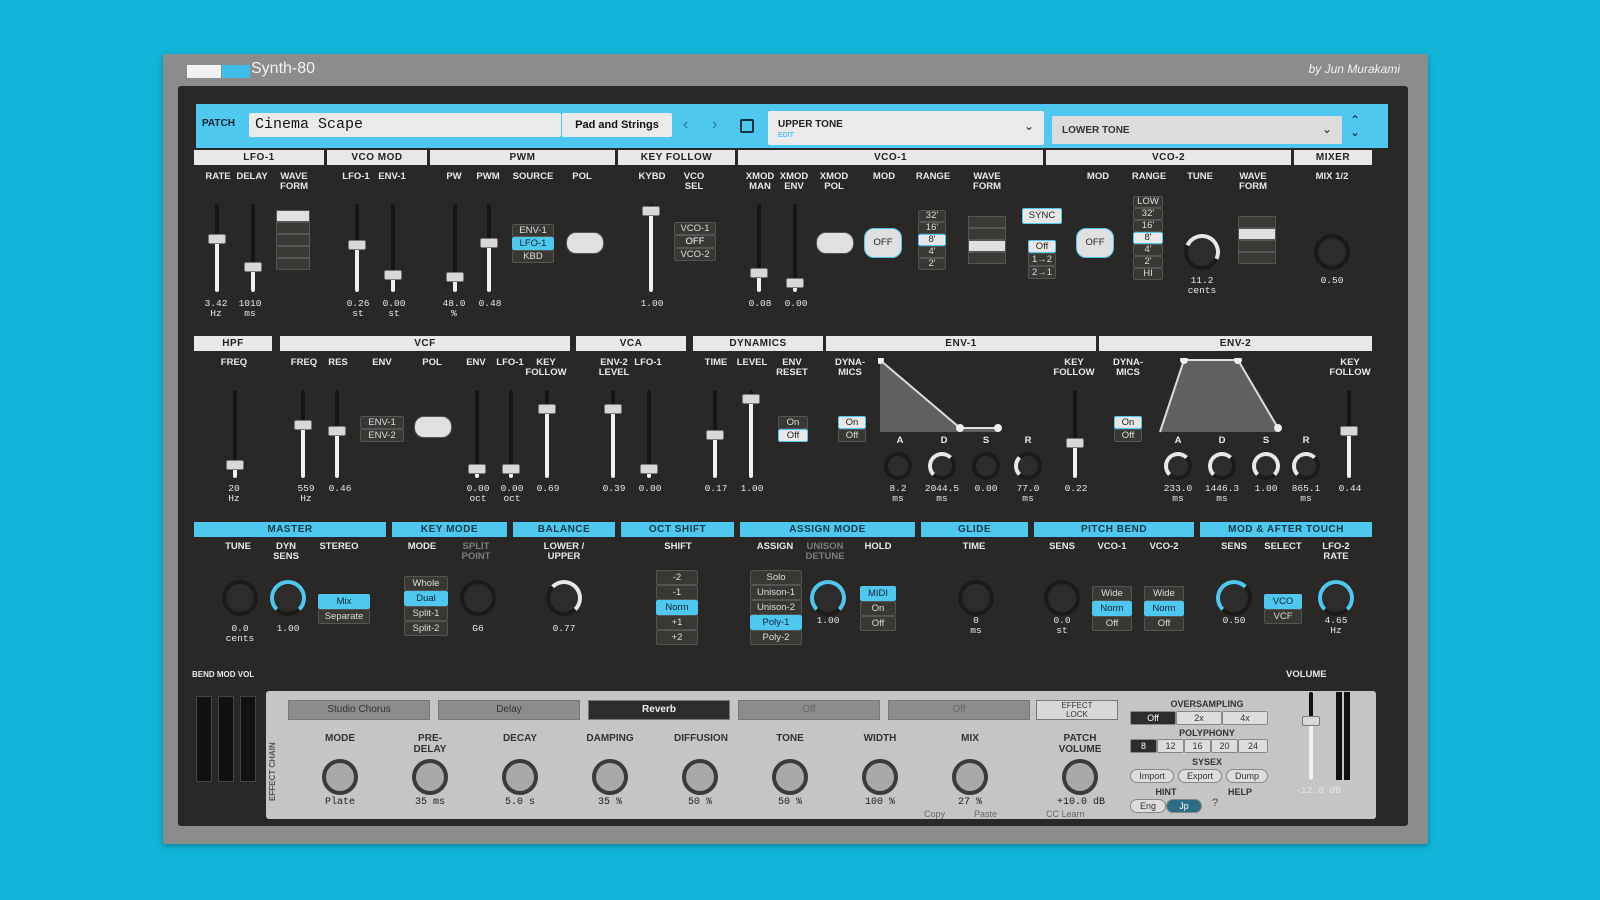 This screenshot has height=900, width=1600. I want to click on mod-select-vco: VCO, so click(1283, 601).